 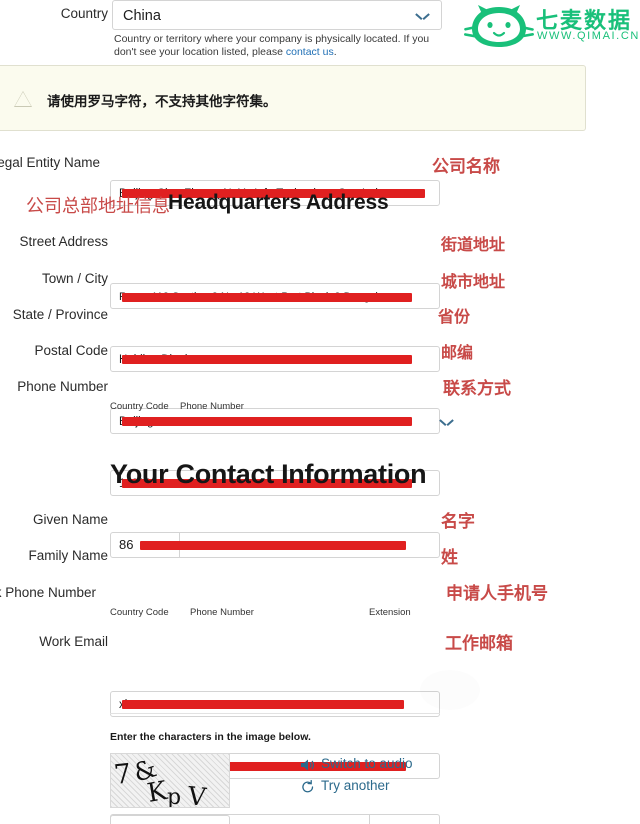 What do you see at coordinates (479, 644) in the screenshot?
I see `work-email-annotation: 工作邮箱` at bounding box center [479, 644].